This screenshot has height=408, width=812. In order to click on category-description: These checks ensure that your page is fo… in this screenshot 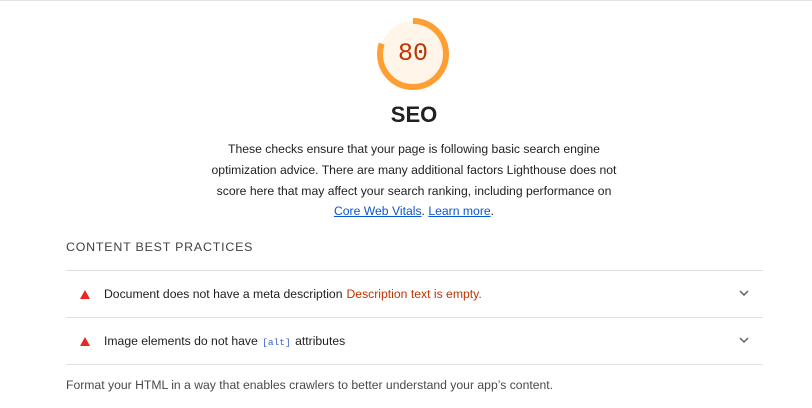, I will do `click(414, 180)`.